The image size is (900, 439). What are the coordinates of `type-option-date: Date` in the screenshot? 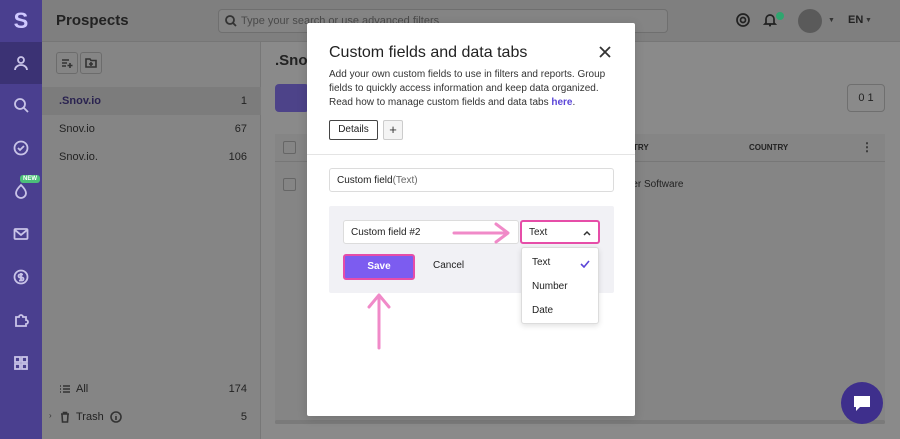 It's located at (542, 310).